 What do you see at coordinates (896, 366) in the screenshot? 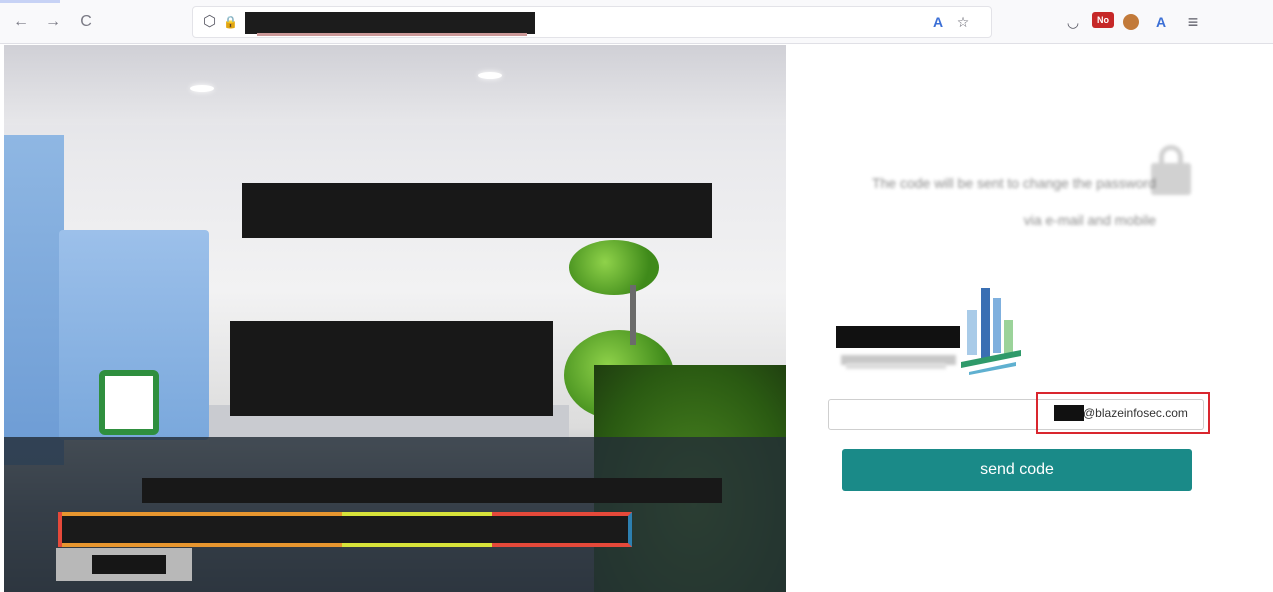
I see `company-tagline-blurred` at bounding box center [896, 366].